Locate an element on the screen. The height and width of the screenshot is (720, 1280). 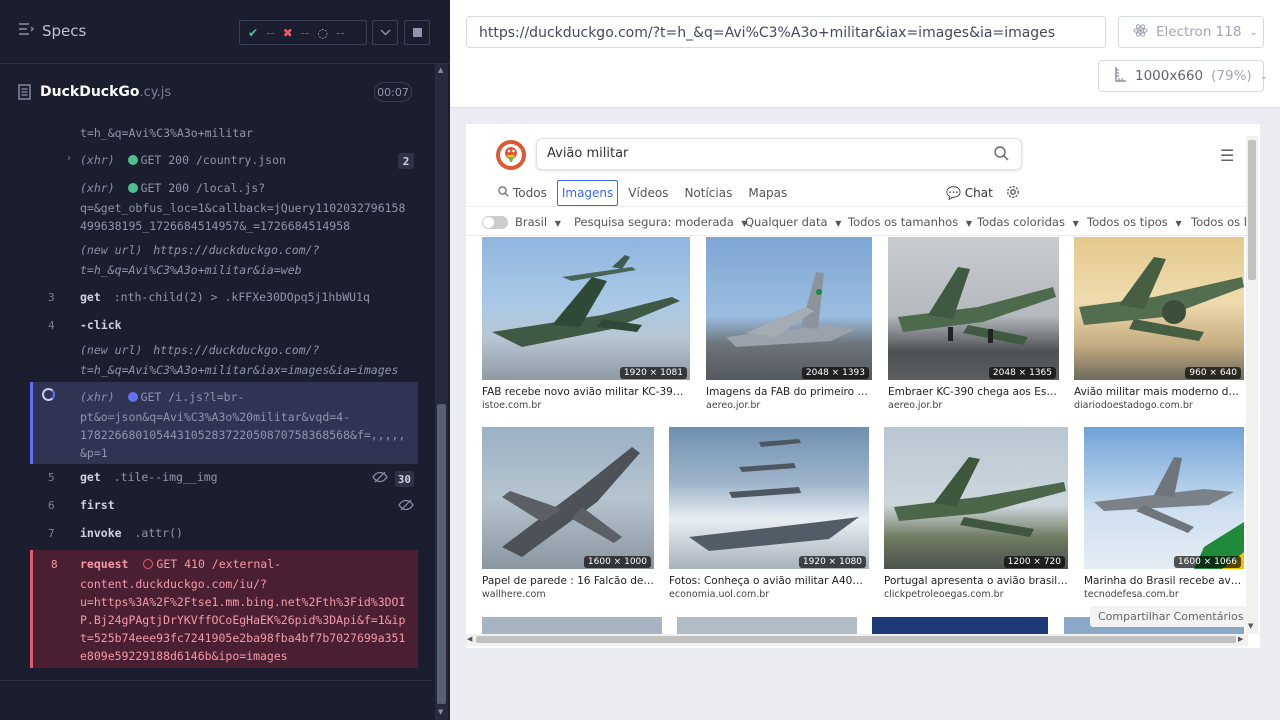
log-entry: 7 invoke .attr() is located at coordinates (224, 535).